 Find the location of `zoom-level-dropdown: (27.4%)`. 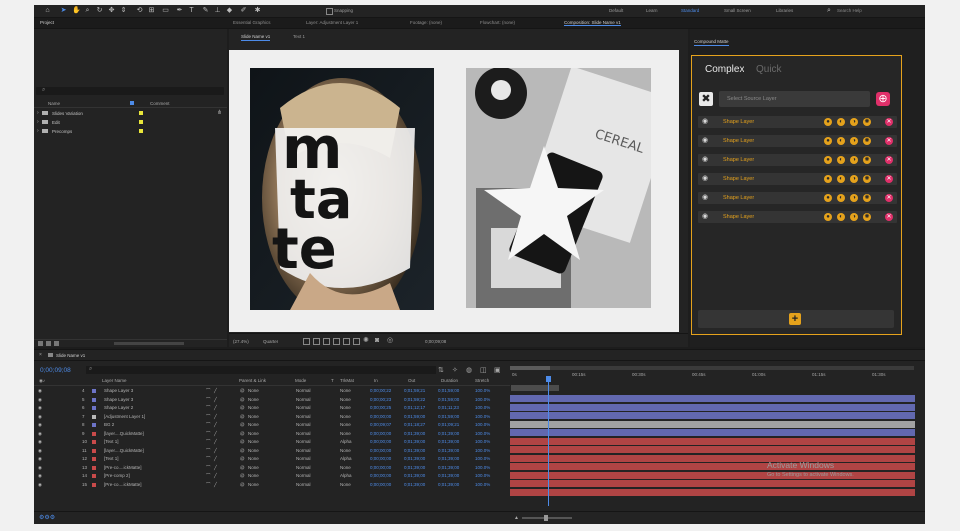

zoom-level-dropdown: (27.4%) is located at coordinates (241, 341).